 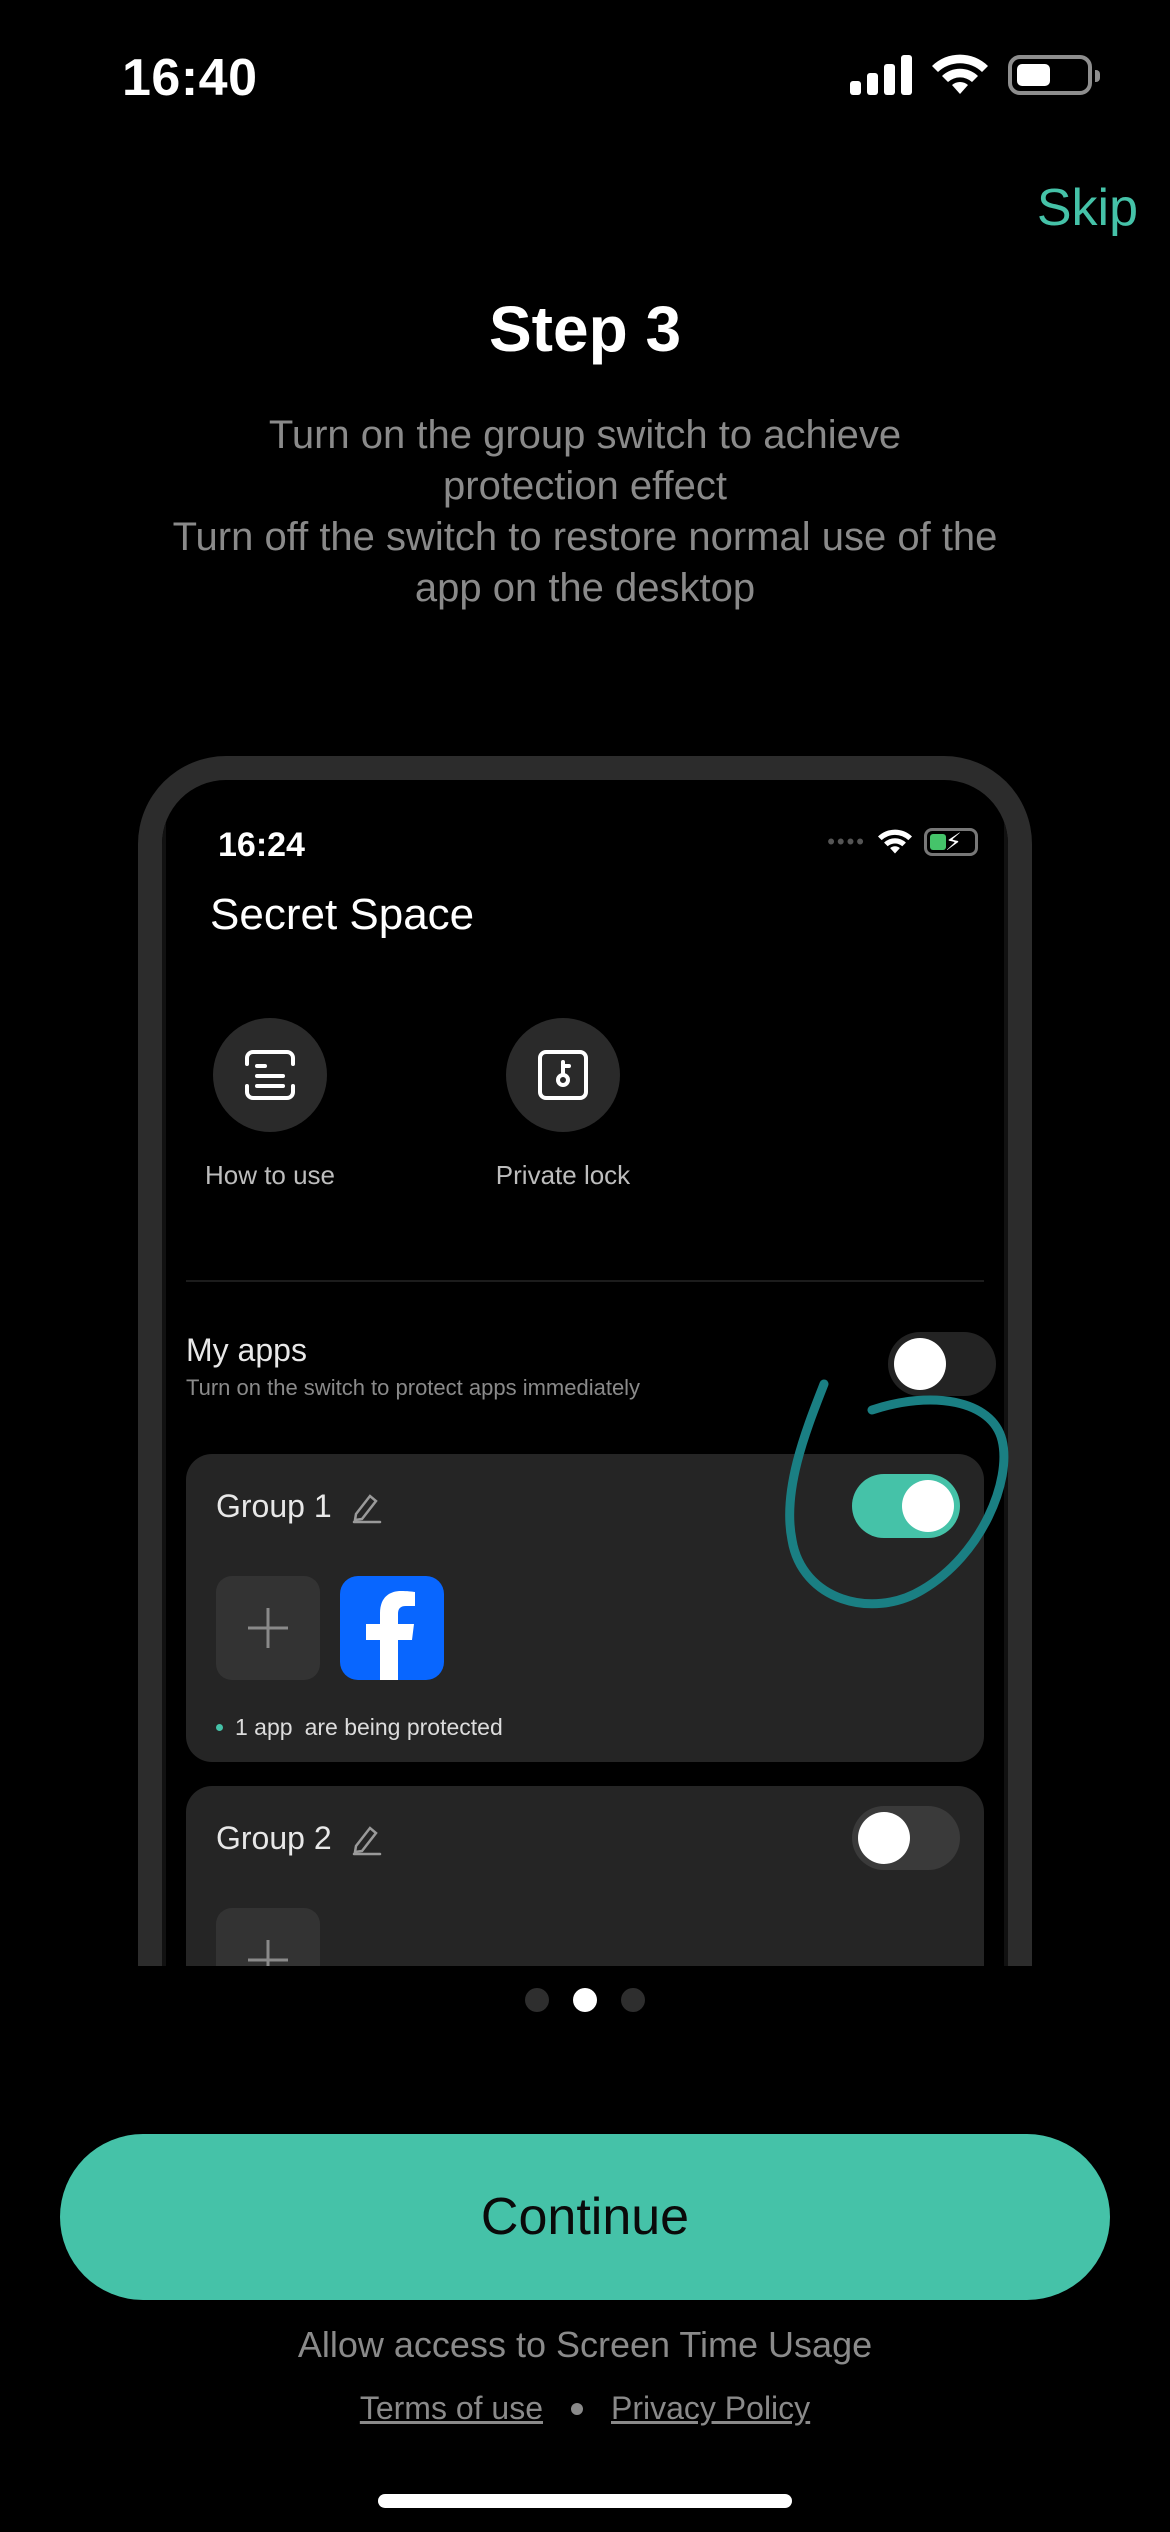 I want to click on group-title: Group 2, so click(x=300, y=1838).